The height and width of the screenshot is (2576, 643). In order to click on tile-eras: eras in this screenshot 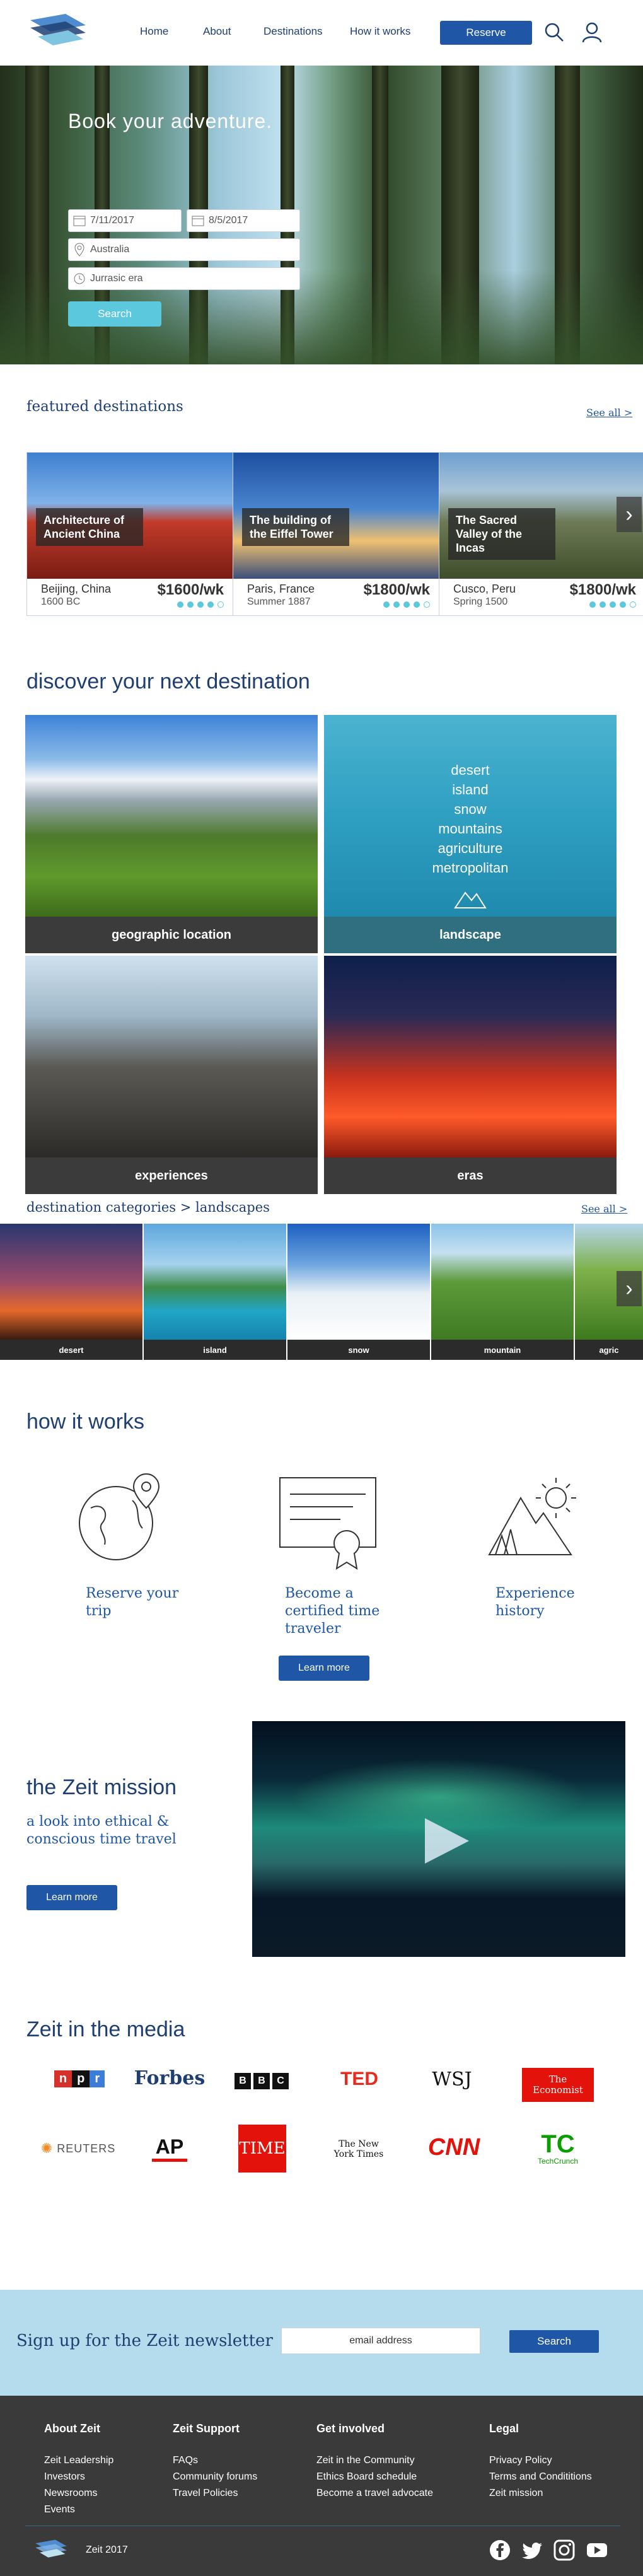, I will do `click(470, 1075)`.